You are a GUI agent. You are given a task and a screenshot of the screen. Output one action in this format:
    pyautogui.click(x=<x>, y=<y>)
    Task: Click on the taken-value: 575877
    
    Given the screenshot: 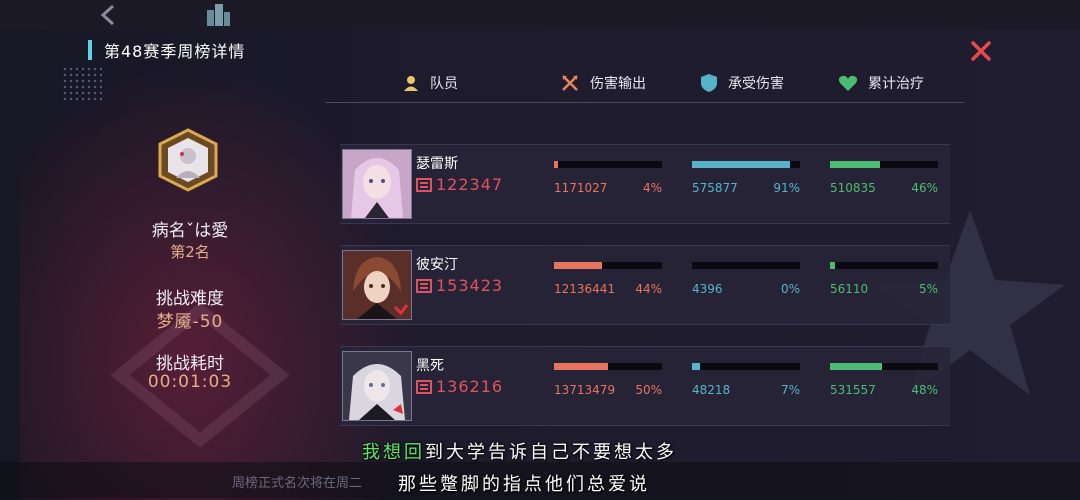 What is the action you would take?
    pyautogui.click(x=715, y=188)
    